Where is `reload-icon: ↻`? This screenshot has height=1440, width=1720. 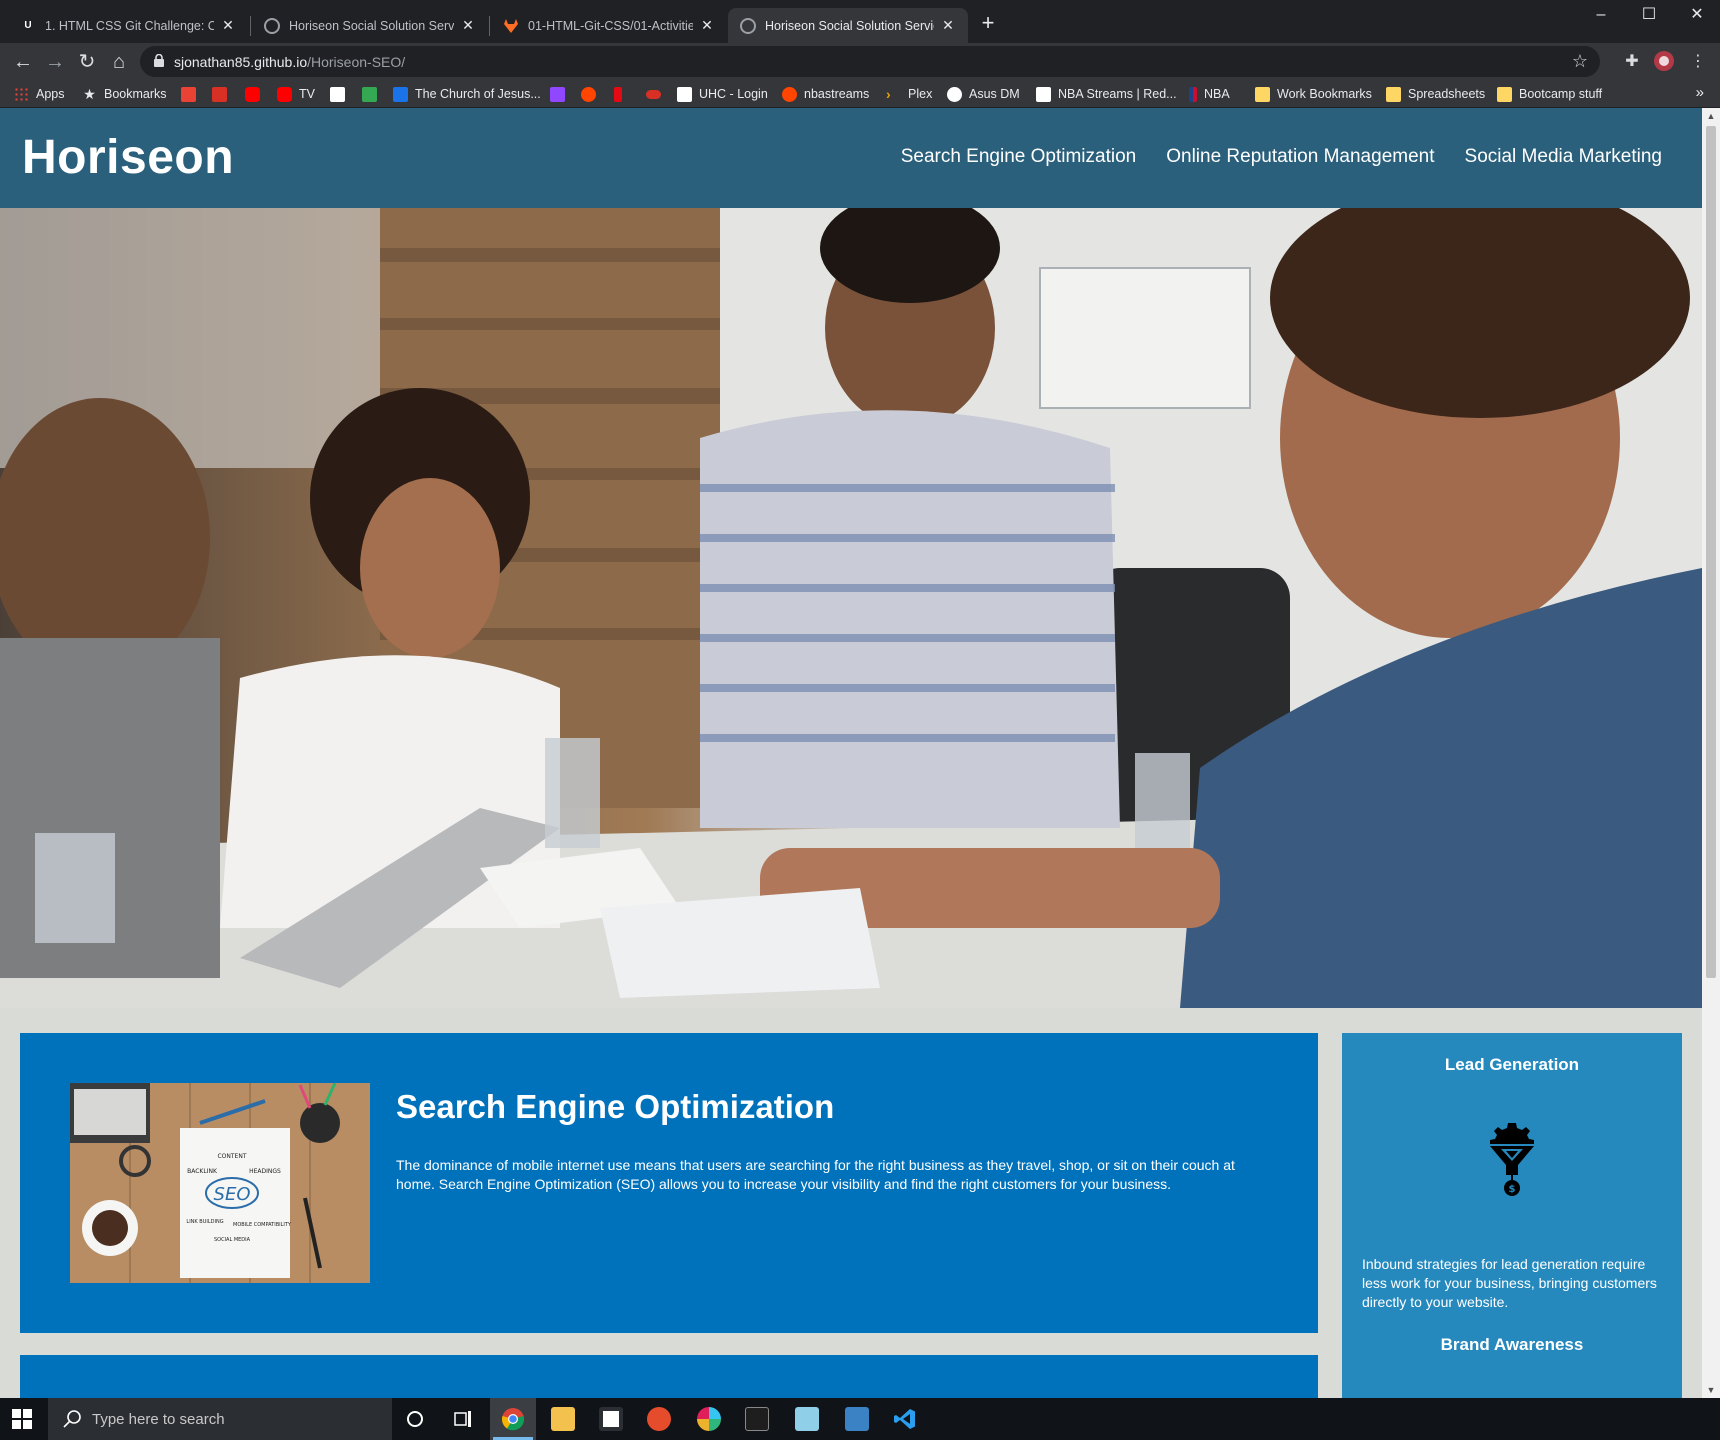
reload-icon: ↻ is located at coordinates (87, 62).